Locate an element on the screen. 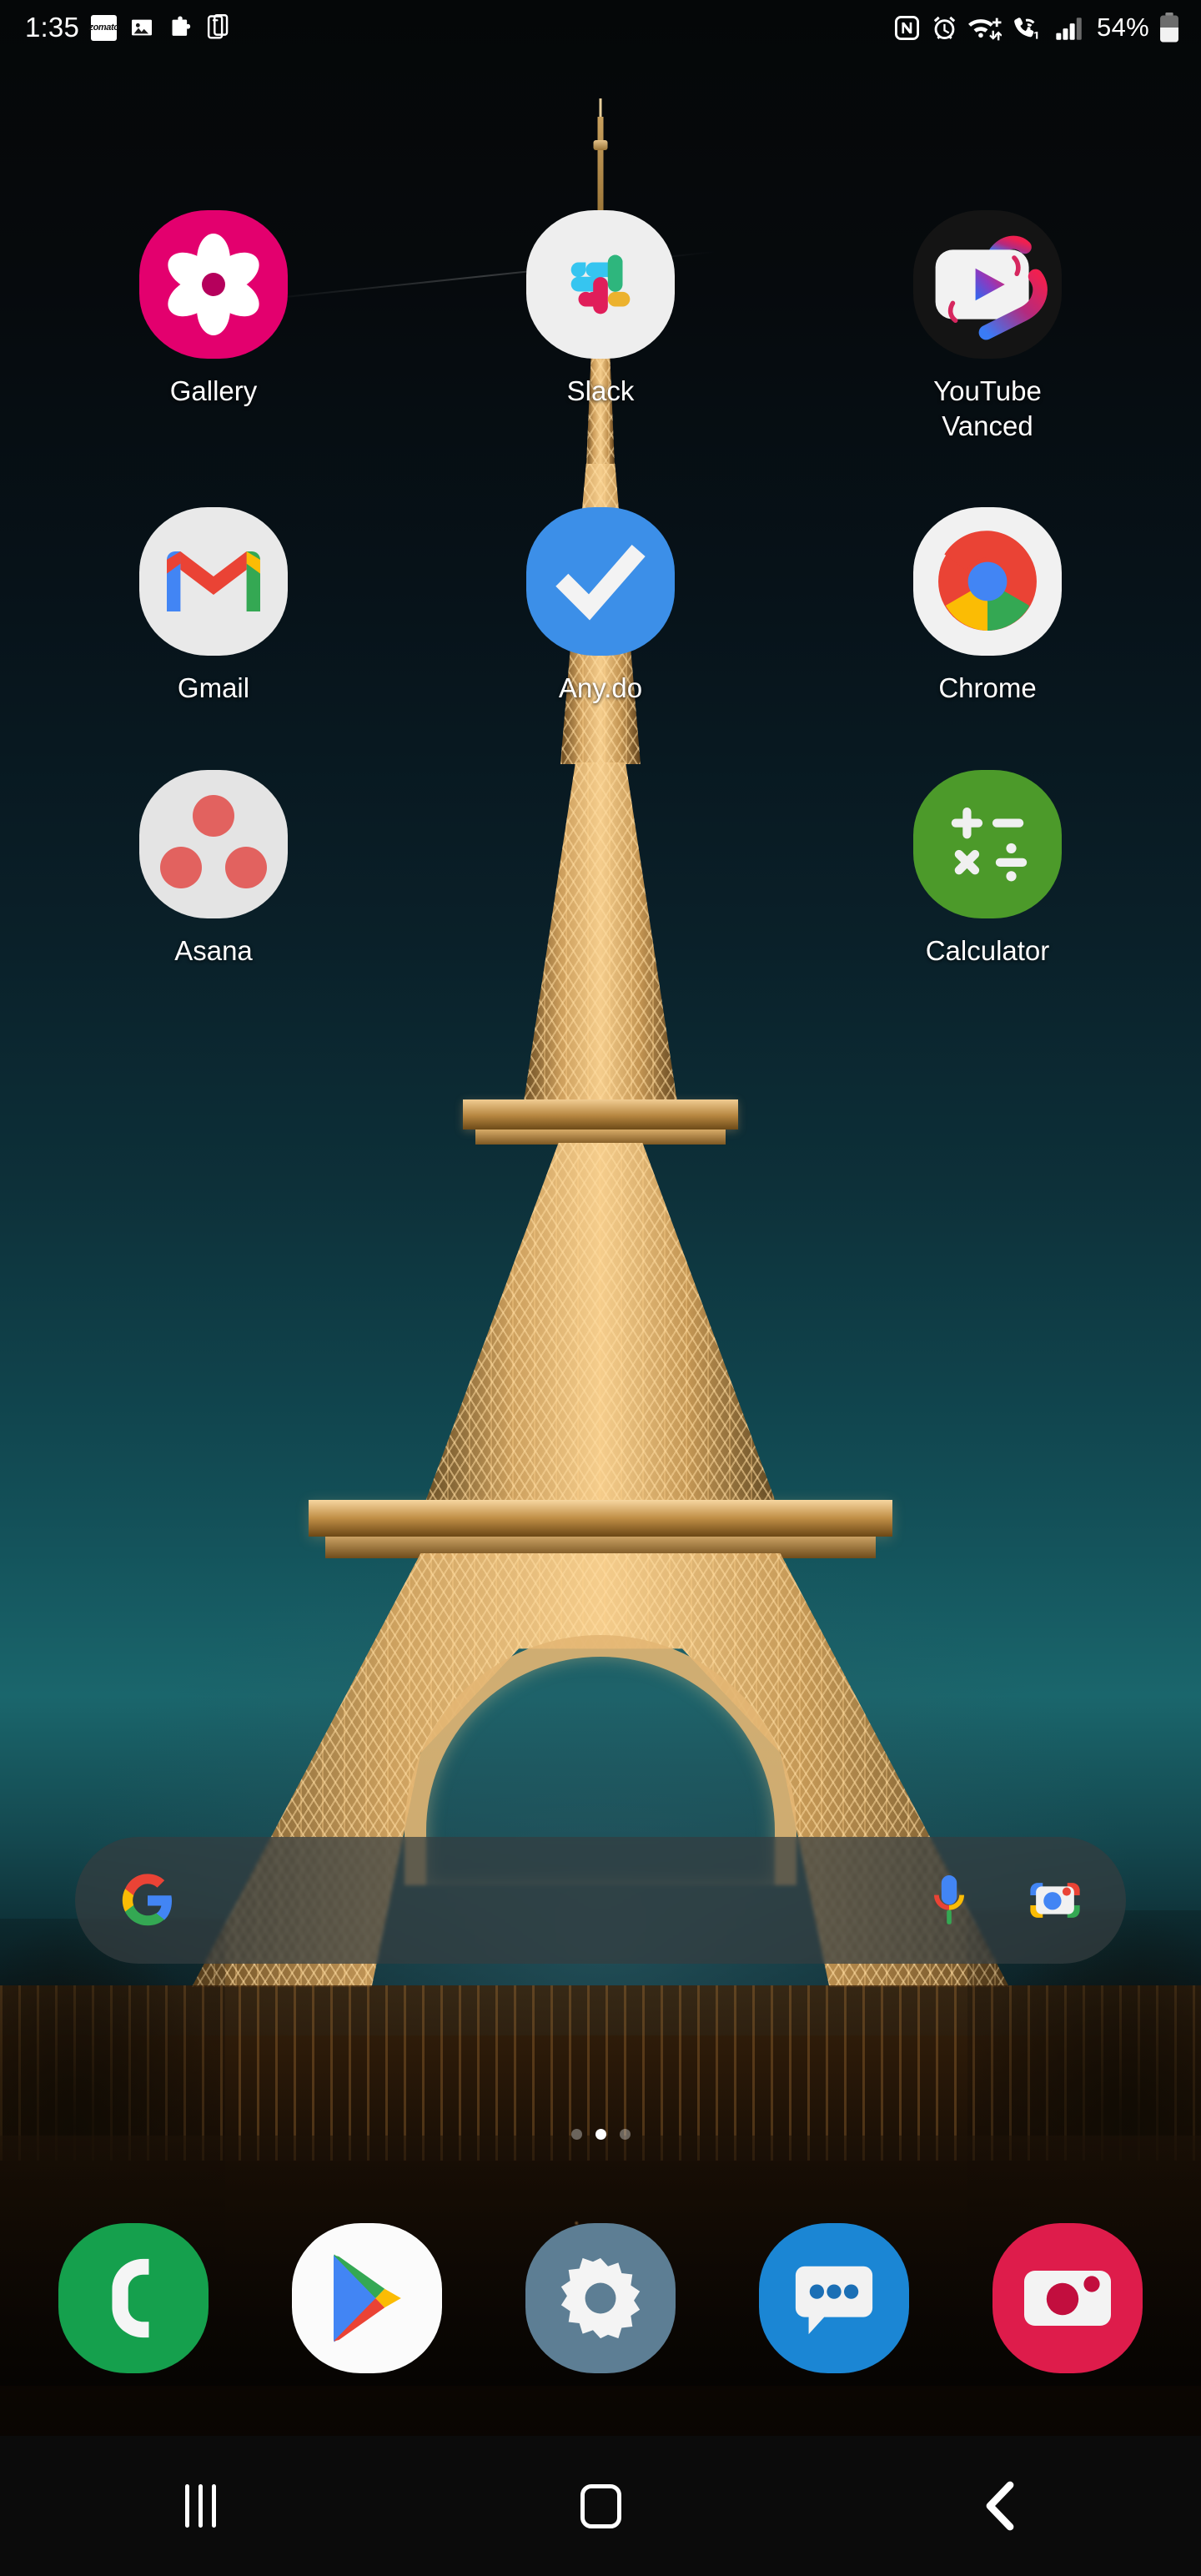  nav-recents-button is located at coordinates (200, 2506).